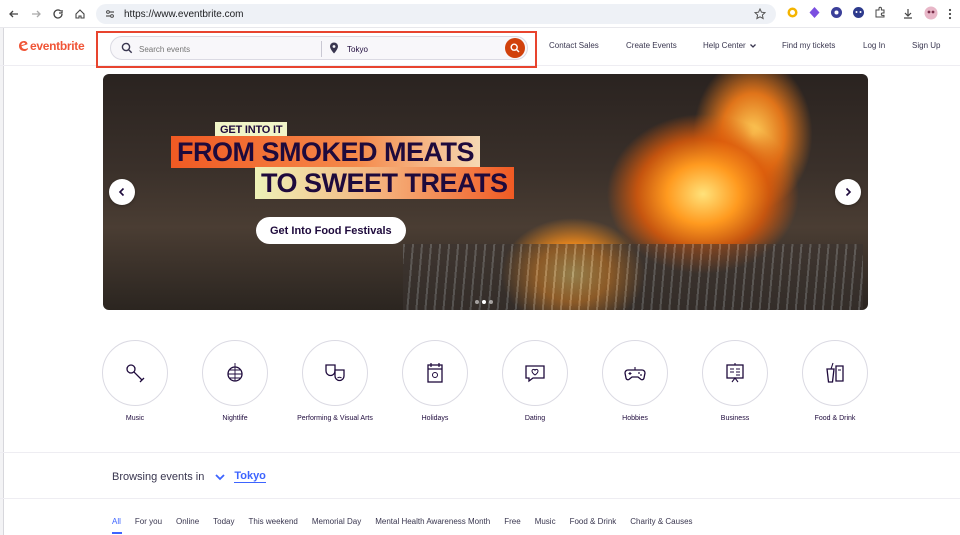  I want to click on location-pin-icon, so click(334, 48).